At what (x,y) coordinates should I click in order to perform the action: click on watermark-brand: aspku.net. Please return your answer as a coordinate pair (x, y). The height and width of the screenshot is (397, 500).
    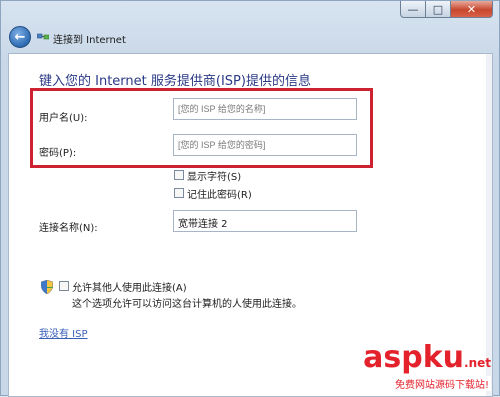
    Looking at the image, I should click on (427, 357).